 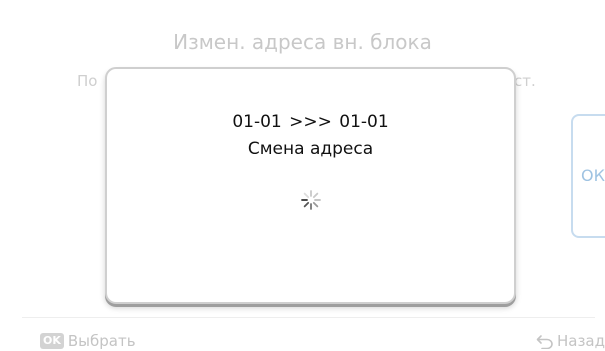 I want to click on subtitle-left: По, so click(x=87, y=81).